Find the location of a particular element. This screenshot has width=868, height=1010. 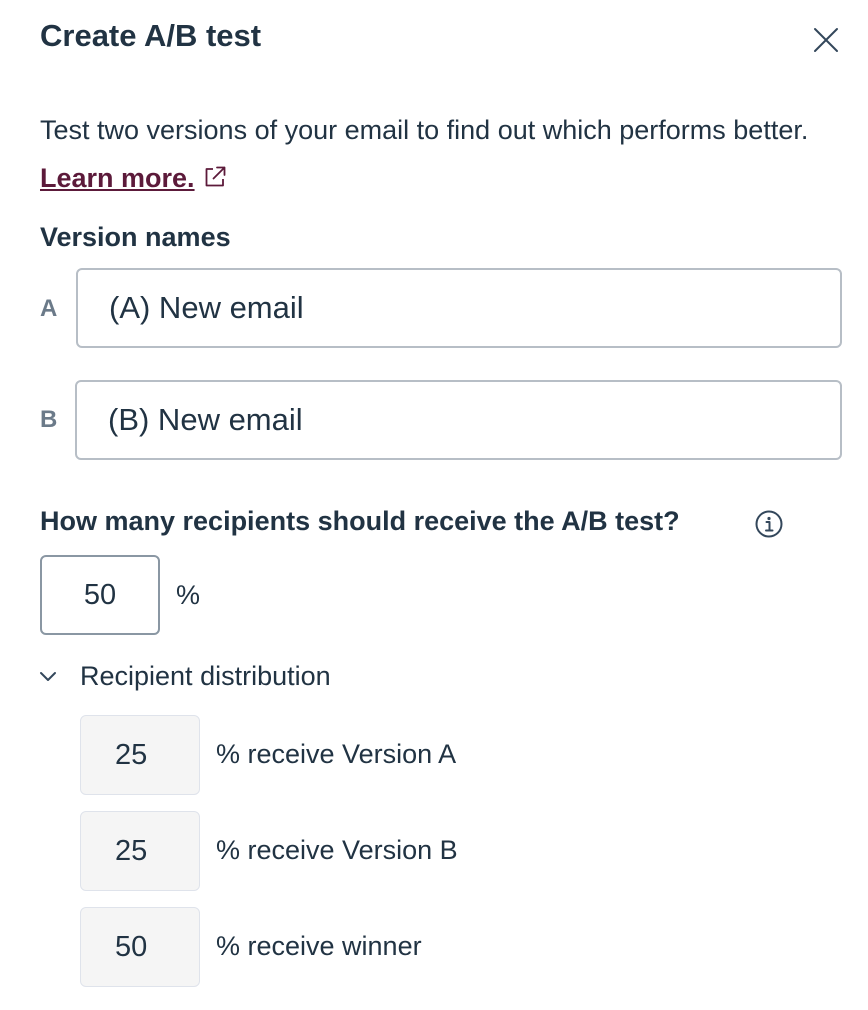

version-a-share-value: 25 is located at coordinates (140, 755).